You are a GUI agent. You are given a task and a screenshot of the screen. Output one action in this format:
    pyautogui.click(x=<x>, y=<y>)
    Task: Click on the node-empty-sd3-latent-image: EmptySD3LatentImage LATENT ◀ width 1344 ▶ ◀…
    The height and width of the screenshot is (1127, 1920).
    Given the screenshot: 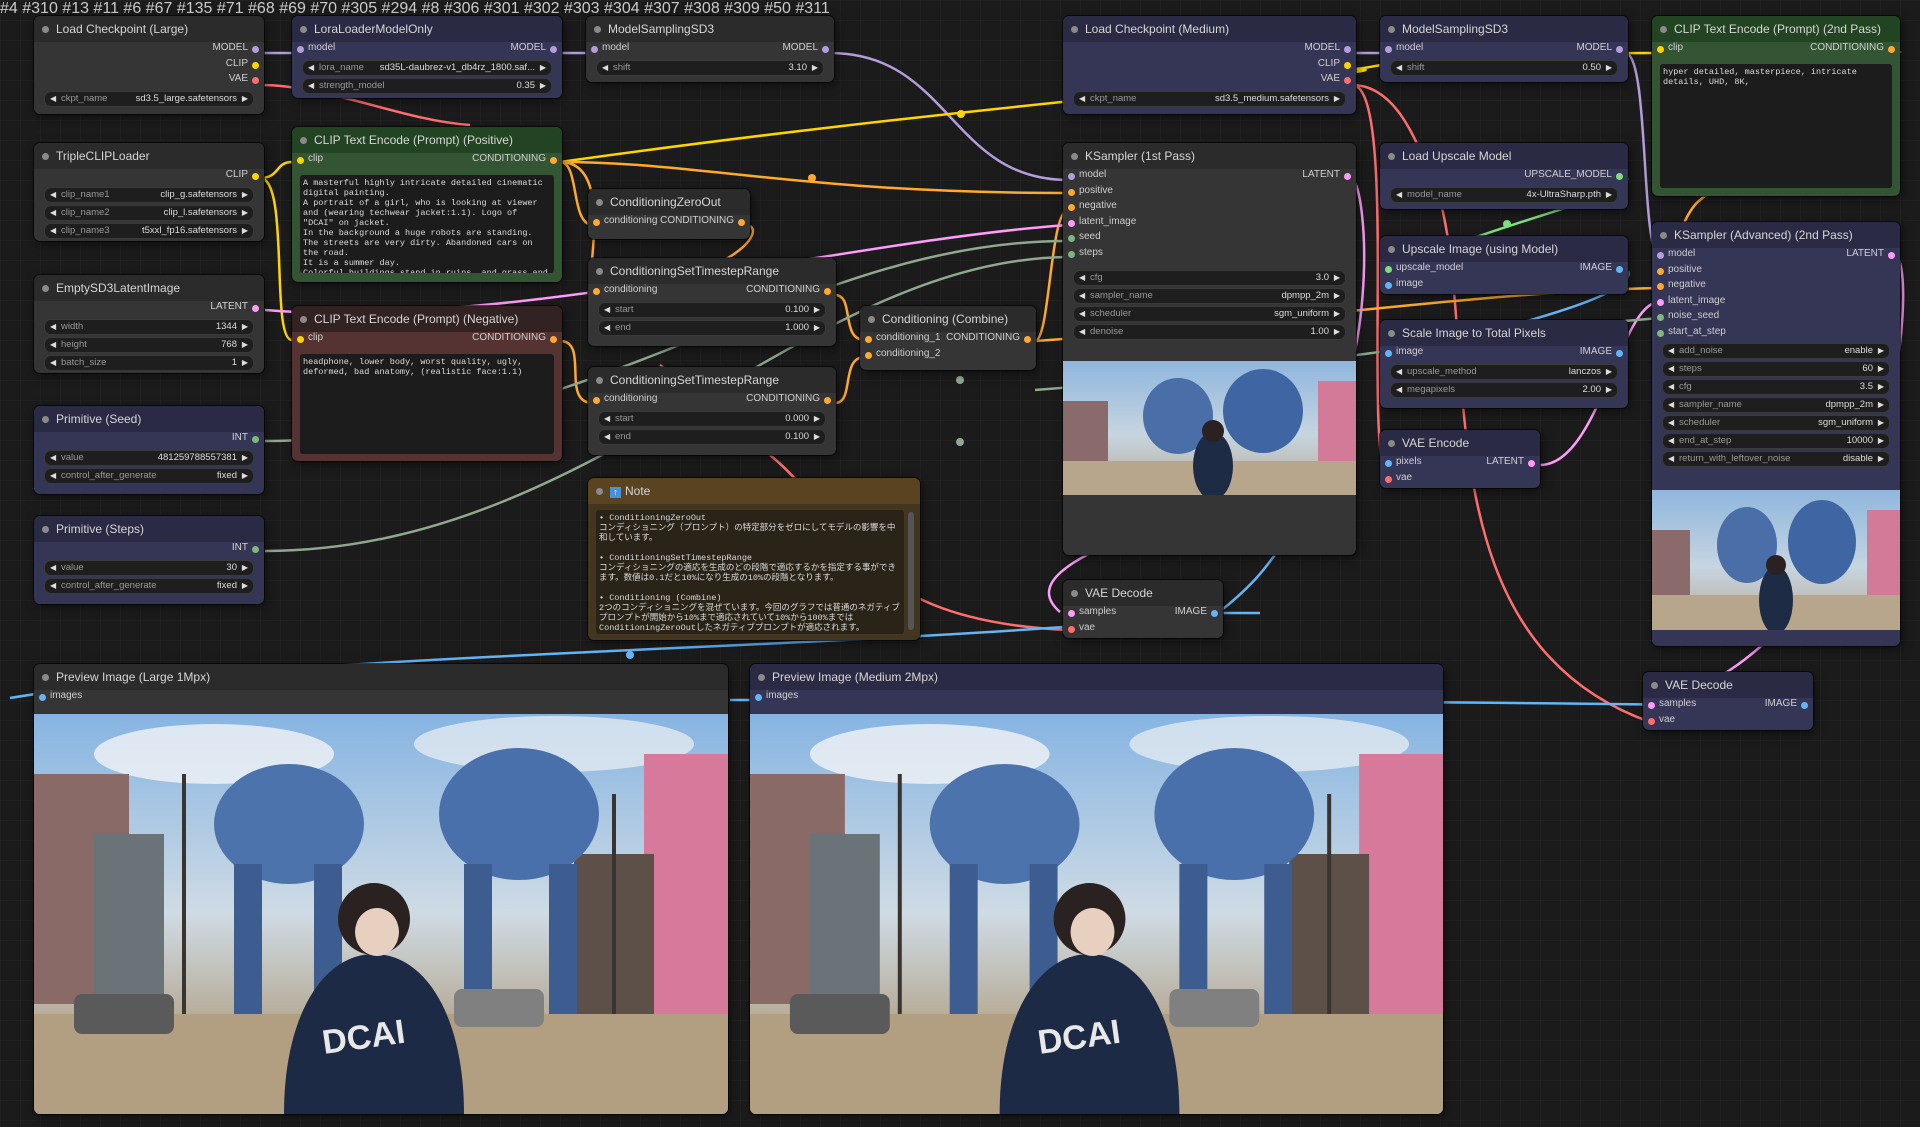 What is the action you would take?
    pyautogui.click(x=149, y=324)
    